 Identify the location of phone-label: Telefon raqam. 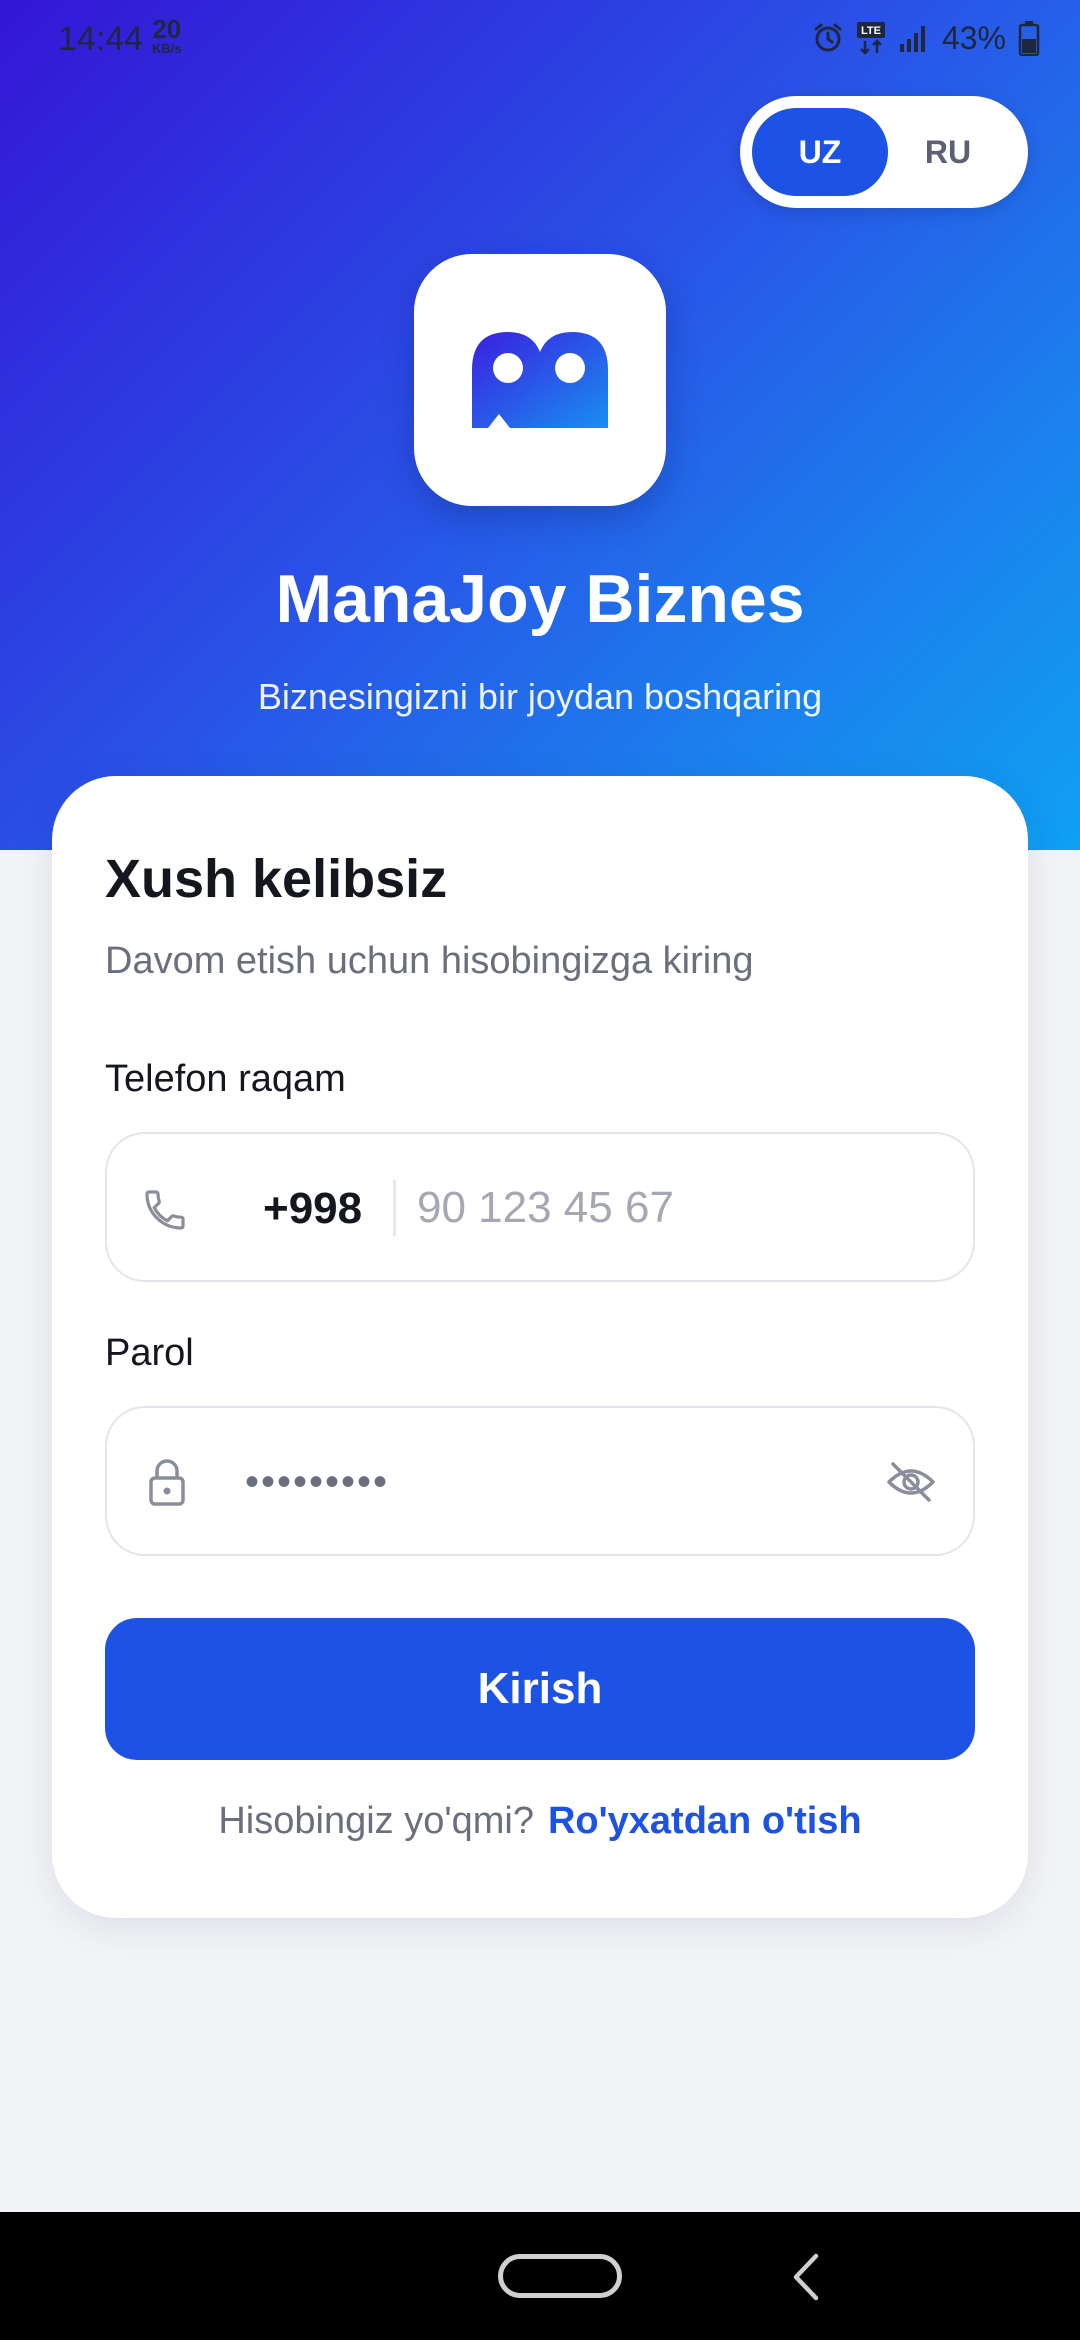
(225, 1079).